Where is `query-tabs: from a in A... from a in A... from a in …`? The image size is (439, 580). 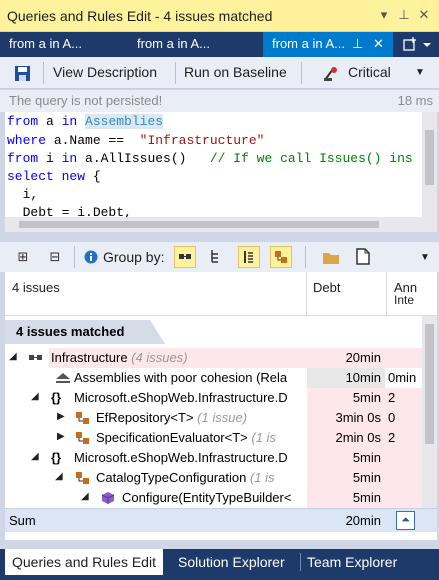
query-tabs: from a in A... from a in A... from a in … is located at coordinates (219, 44).